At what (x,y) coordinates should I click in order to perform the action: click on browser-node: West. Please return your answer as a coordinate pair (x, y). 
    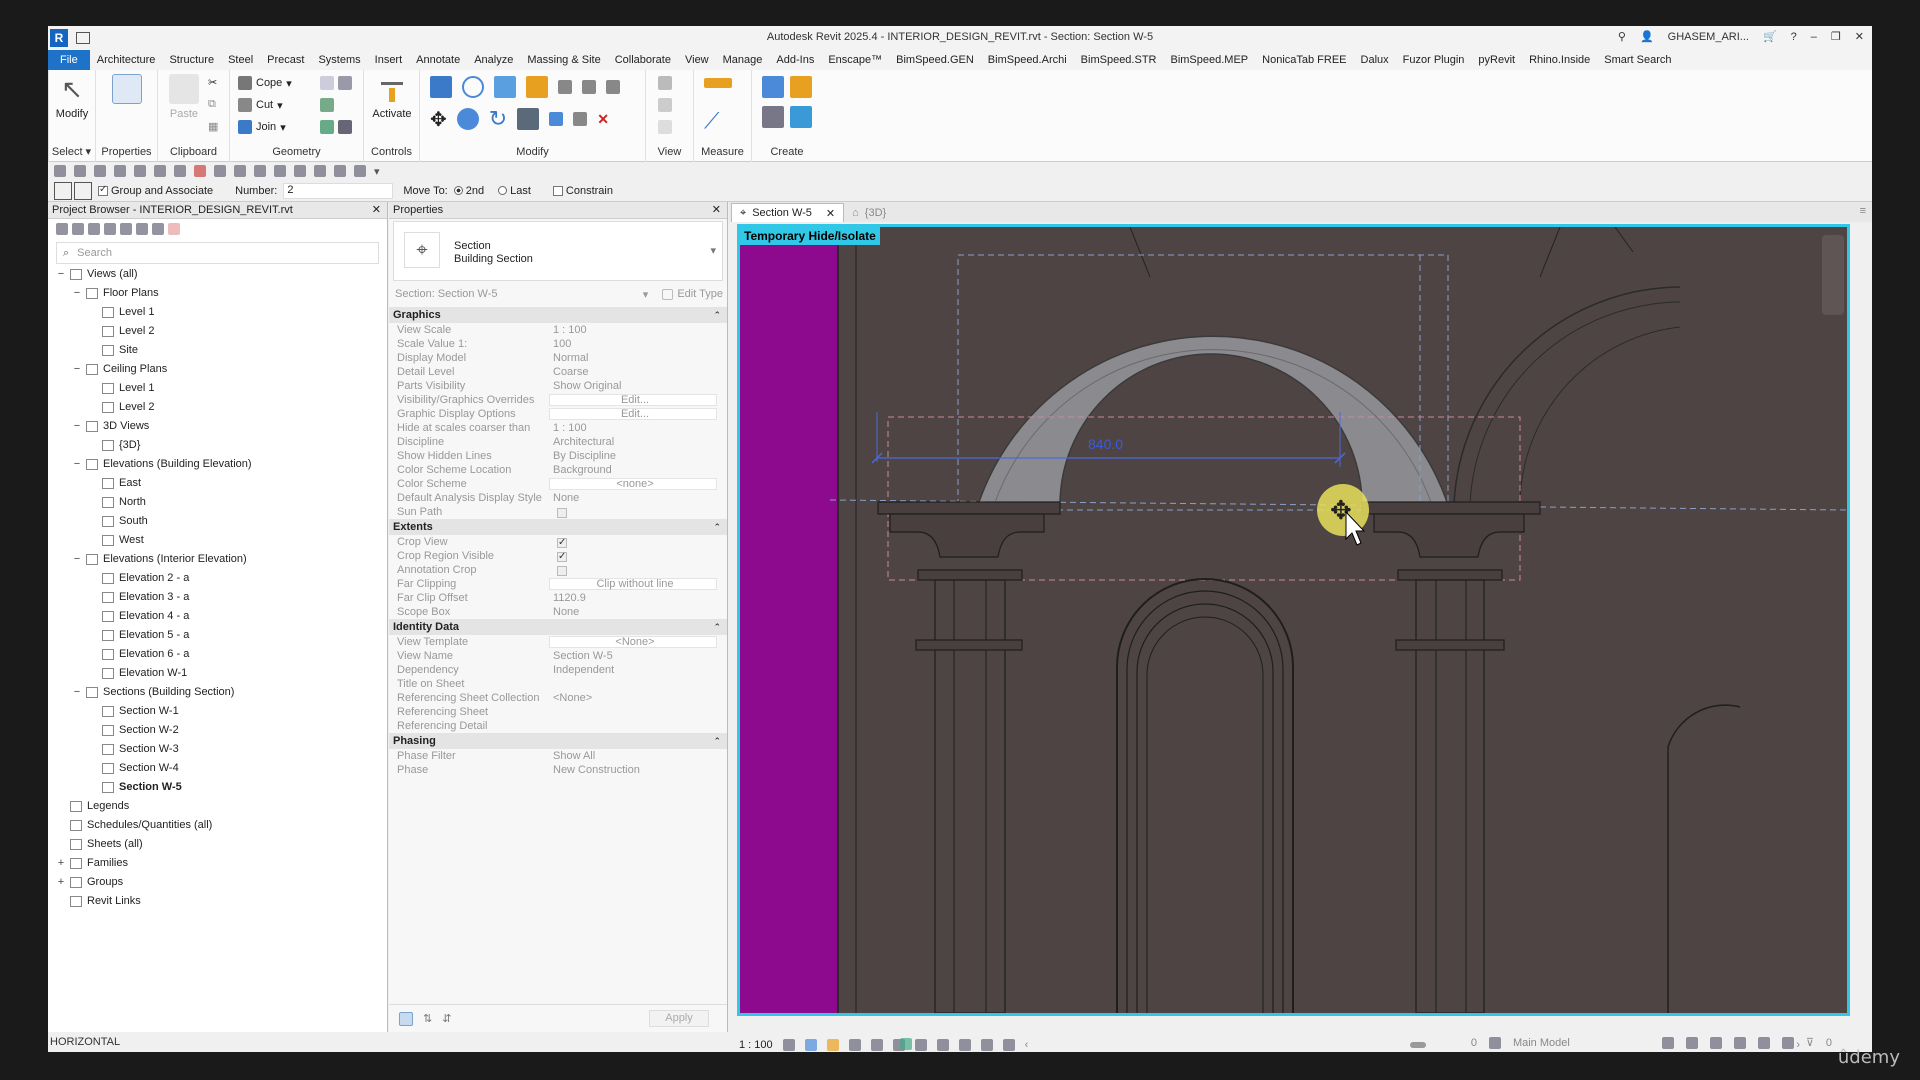
    Looking at the image, I should click on (116, 540).